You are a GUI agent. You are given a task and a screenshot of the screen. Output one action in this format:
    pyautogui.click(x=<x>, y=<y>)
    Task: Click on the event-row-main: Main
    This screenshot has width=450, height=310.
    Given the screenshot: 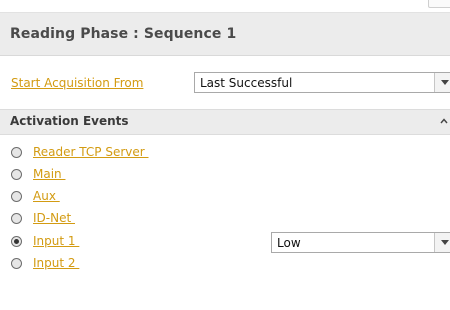 What is the action you would take?
    pyautogui.click(x=225, y=176)
    